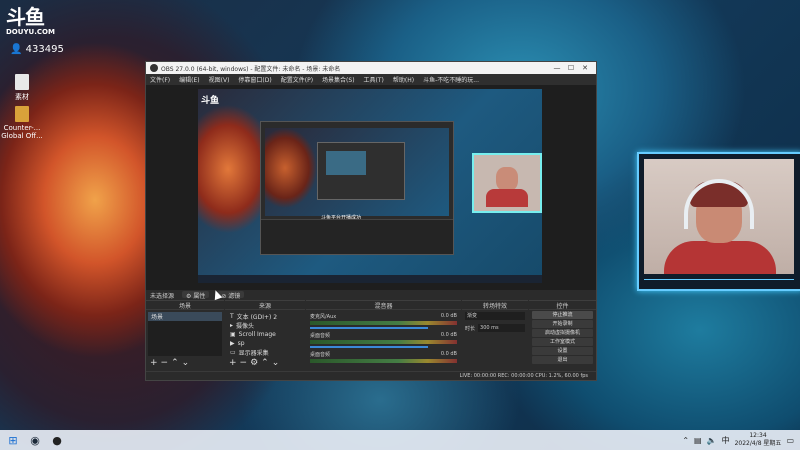 Image resolution: width=800 pixels, height=450 pixels. Describe the element at coordinates (189, 79) in the screenshot. I see `menu-edit: 编辑(E)` at that location.